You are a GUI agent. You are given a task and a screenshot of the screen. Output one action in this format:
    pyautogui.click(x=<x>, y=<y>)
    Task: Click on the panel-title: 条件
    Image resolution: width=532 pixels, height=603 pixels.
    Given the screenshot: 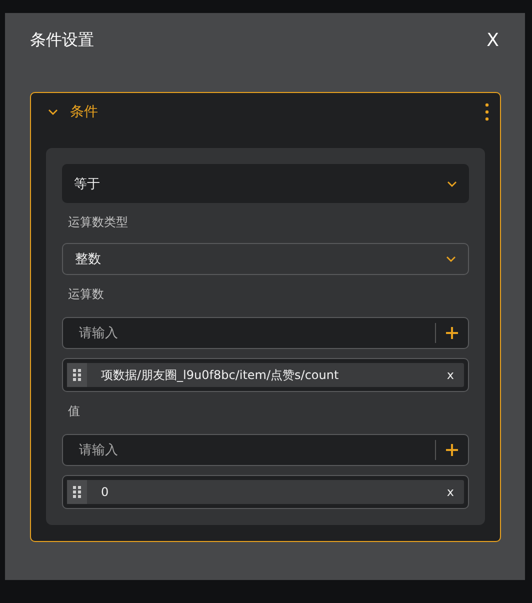 What is the action you would take?
    pyautogui.click(x=84, y=112)
    